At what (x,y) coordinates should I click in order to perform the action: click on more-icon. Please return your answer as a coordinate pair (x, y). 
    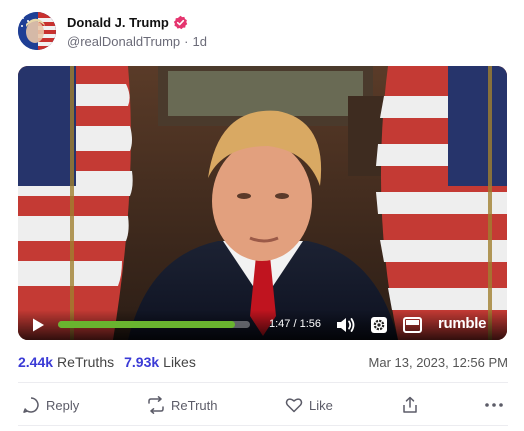
    Looking at the image, I should click on (494, 405).